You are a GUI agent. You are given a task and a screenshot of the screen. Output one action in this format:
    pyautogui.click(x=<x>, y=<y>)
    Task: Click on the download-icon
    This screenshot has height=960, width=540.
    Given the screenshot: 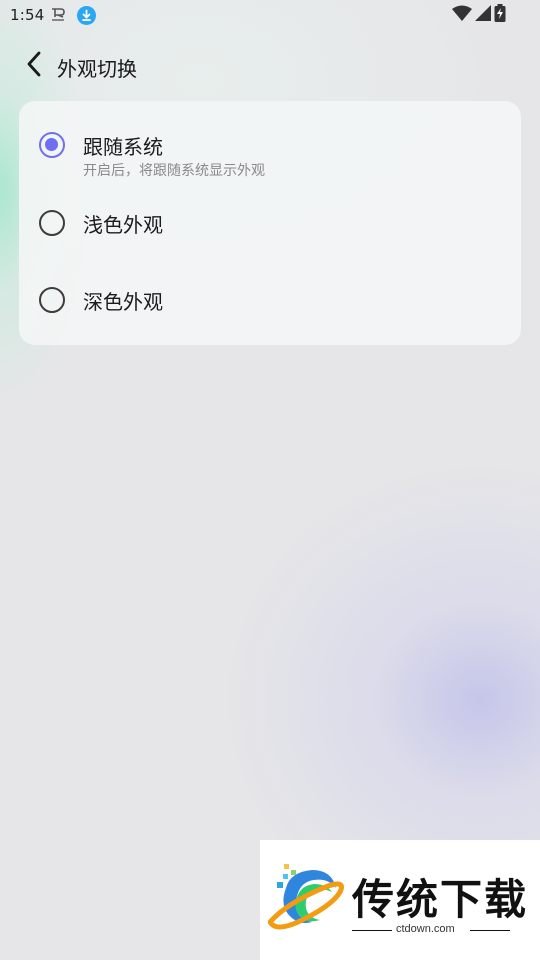 What is the action you would take?
    pyautogui.click(x=86, y=15)
    